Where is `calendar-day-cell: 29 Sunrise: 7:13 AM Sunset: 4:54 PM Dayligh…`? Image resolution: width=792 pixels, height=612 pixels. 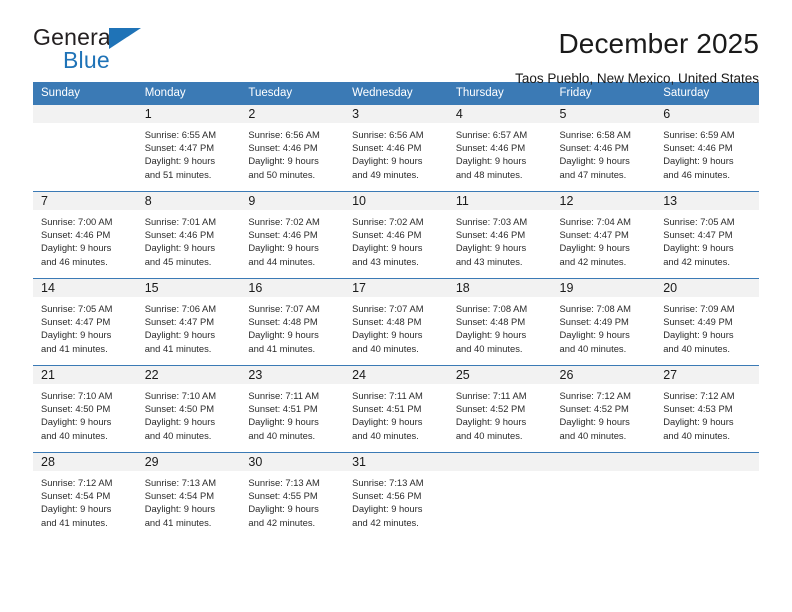
calendar-day-cell: 29 Sunrise: 7:13 AM Sunset: 4:54 PM Dayligh… is located at coordinates (188, 495).